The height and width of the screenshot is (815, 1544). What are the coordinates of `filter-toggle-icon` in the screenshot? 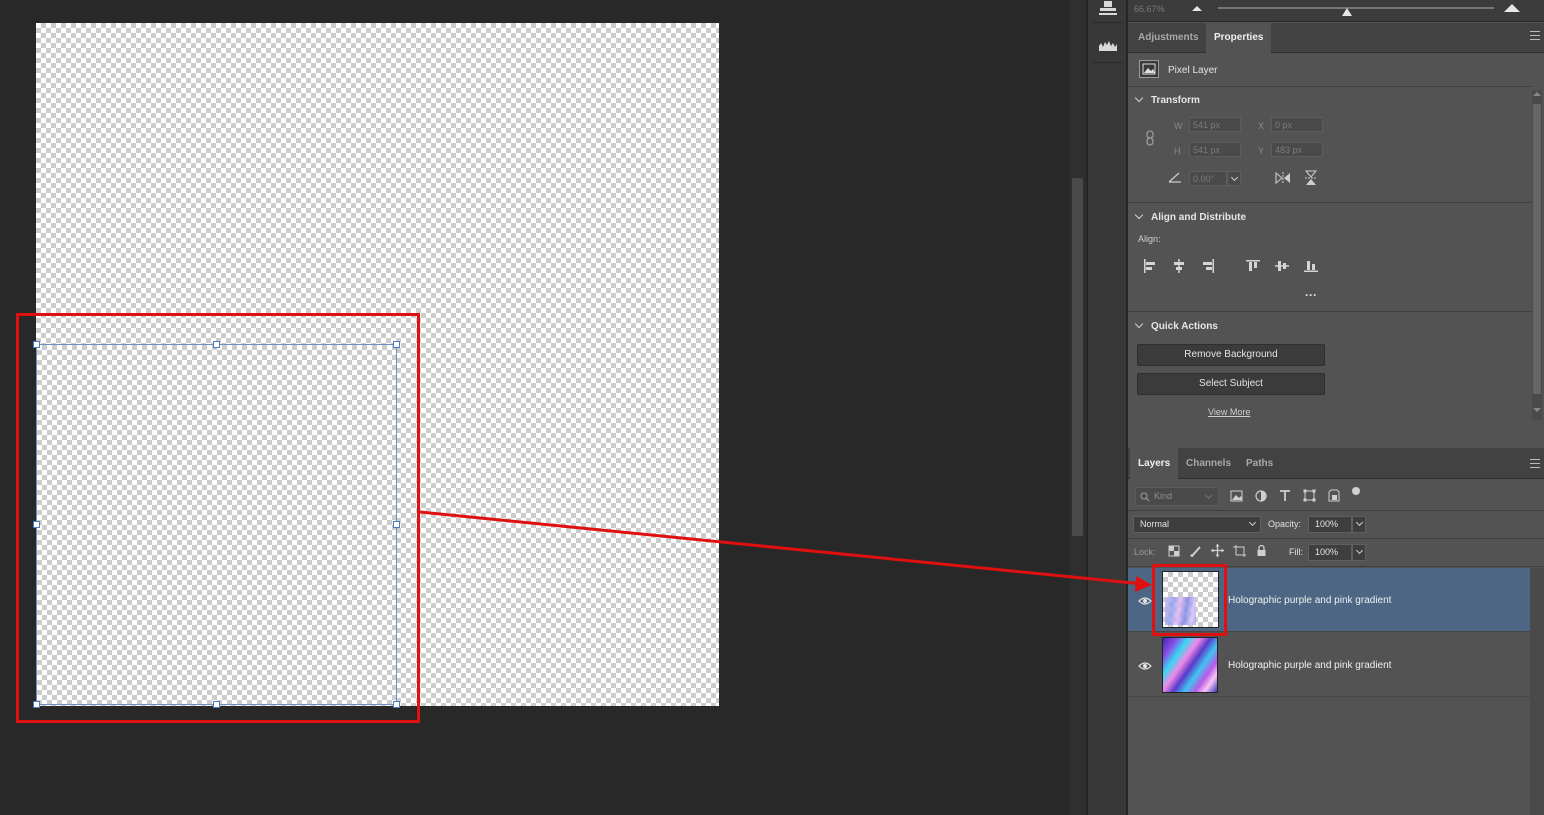 It's located at (1356, 491).